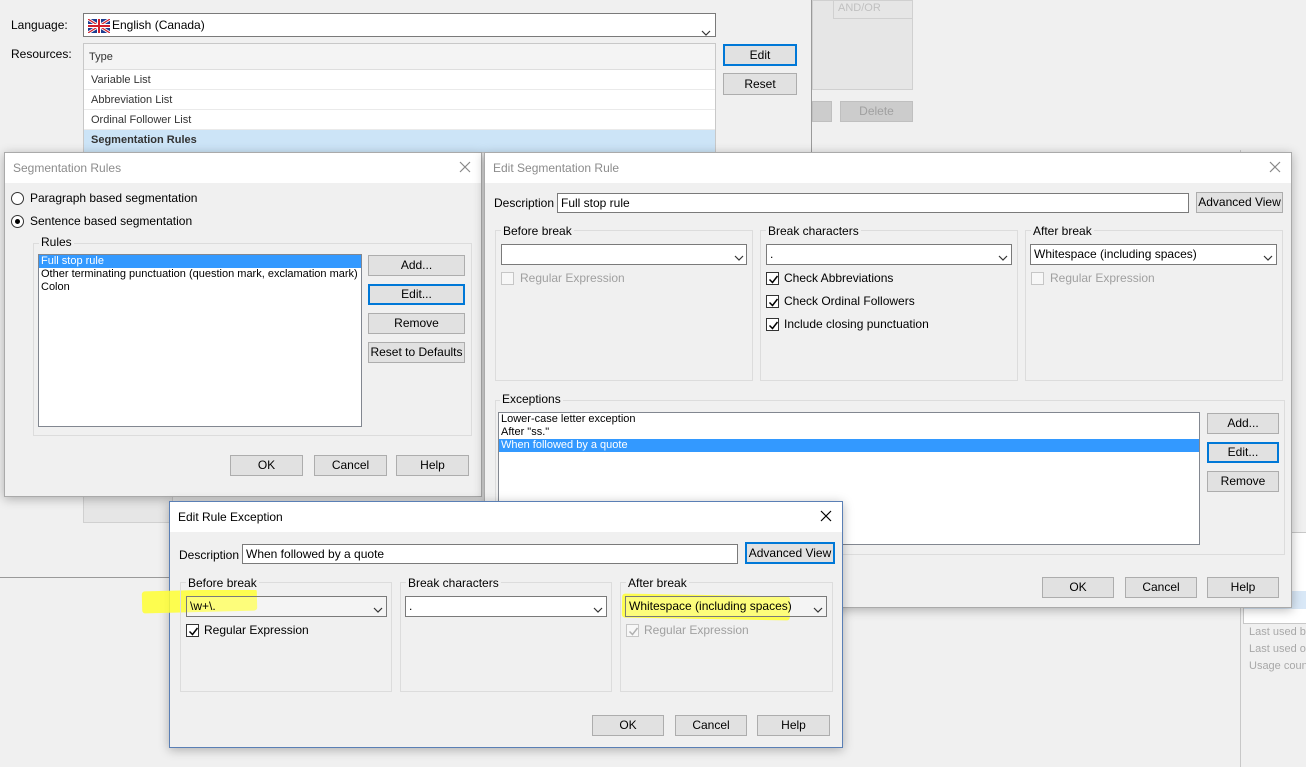  Describe the element at coordinates (772, 301) in the screenshot. I see `check-ordinal-checkbox` at that location.